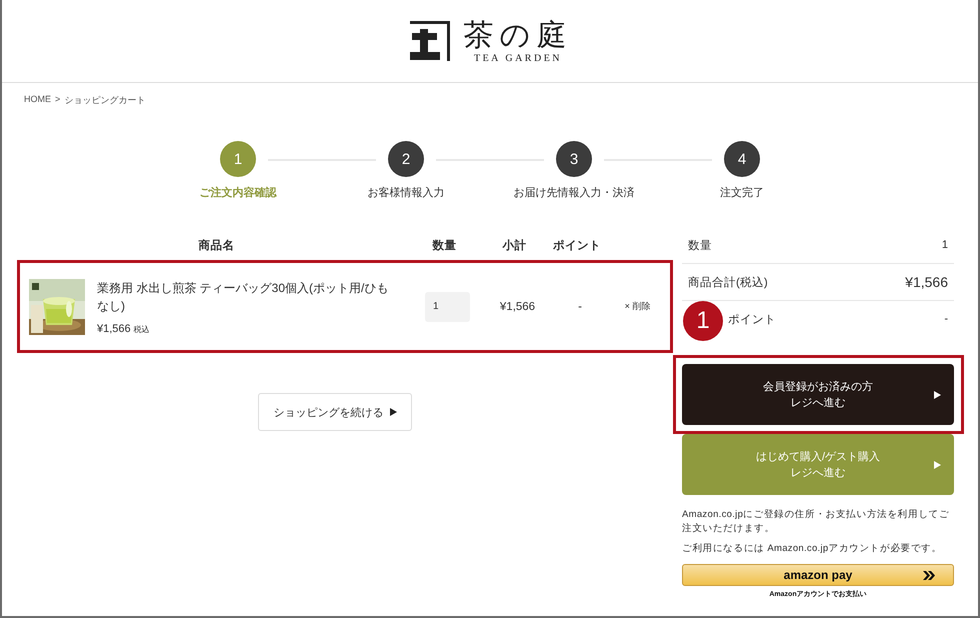 This screenshot has height=618, width=980. Describe the element at coordinates (514, 245) in the screenshot. I see `column-header: 小計` at that location.